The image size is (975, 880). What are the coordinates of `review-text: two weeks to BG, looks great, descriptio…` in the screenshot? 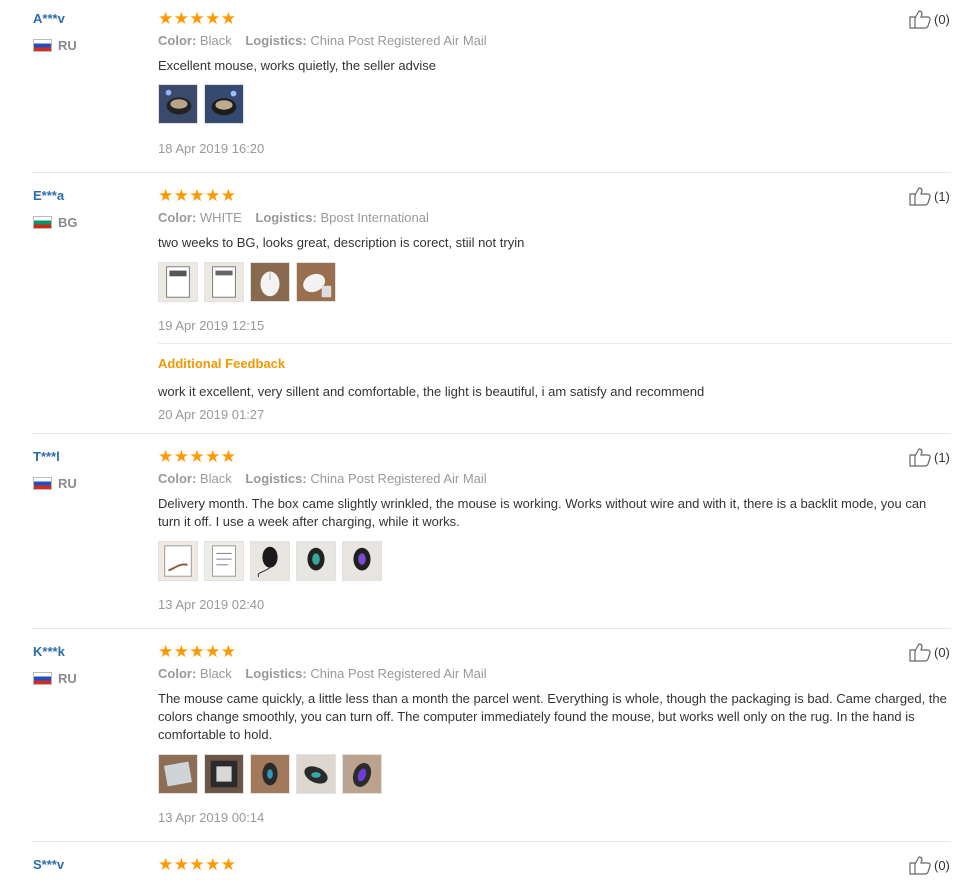 It's located at (341, 242).